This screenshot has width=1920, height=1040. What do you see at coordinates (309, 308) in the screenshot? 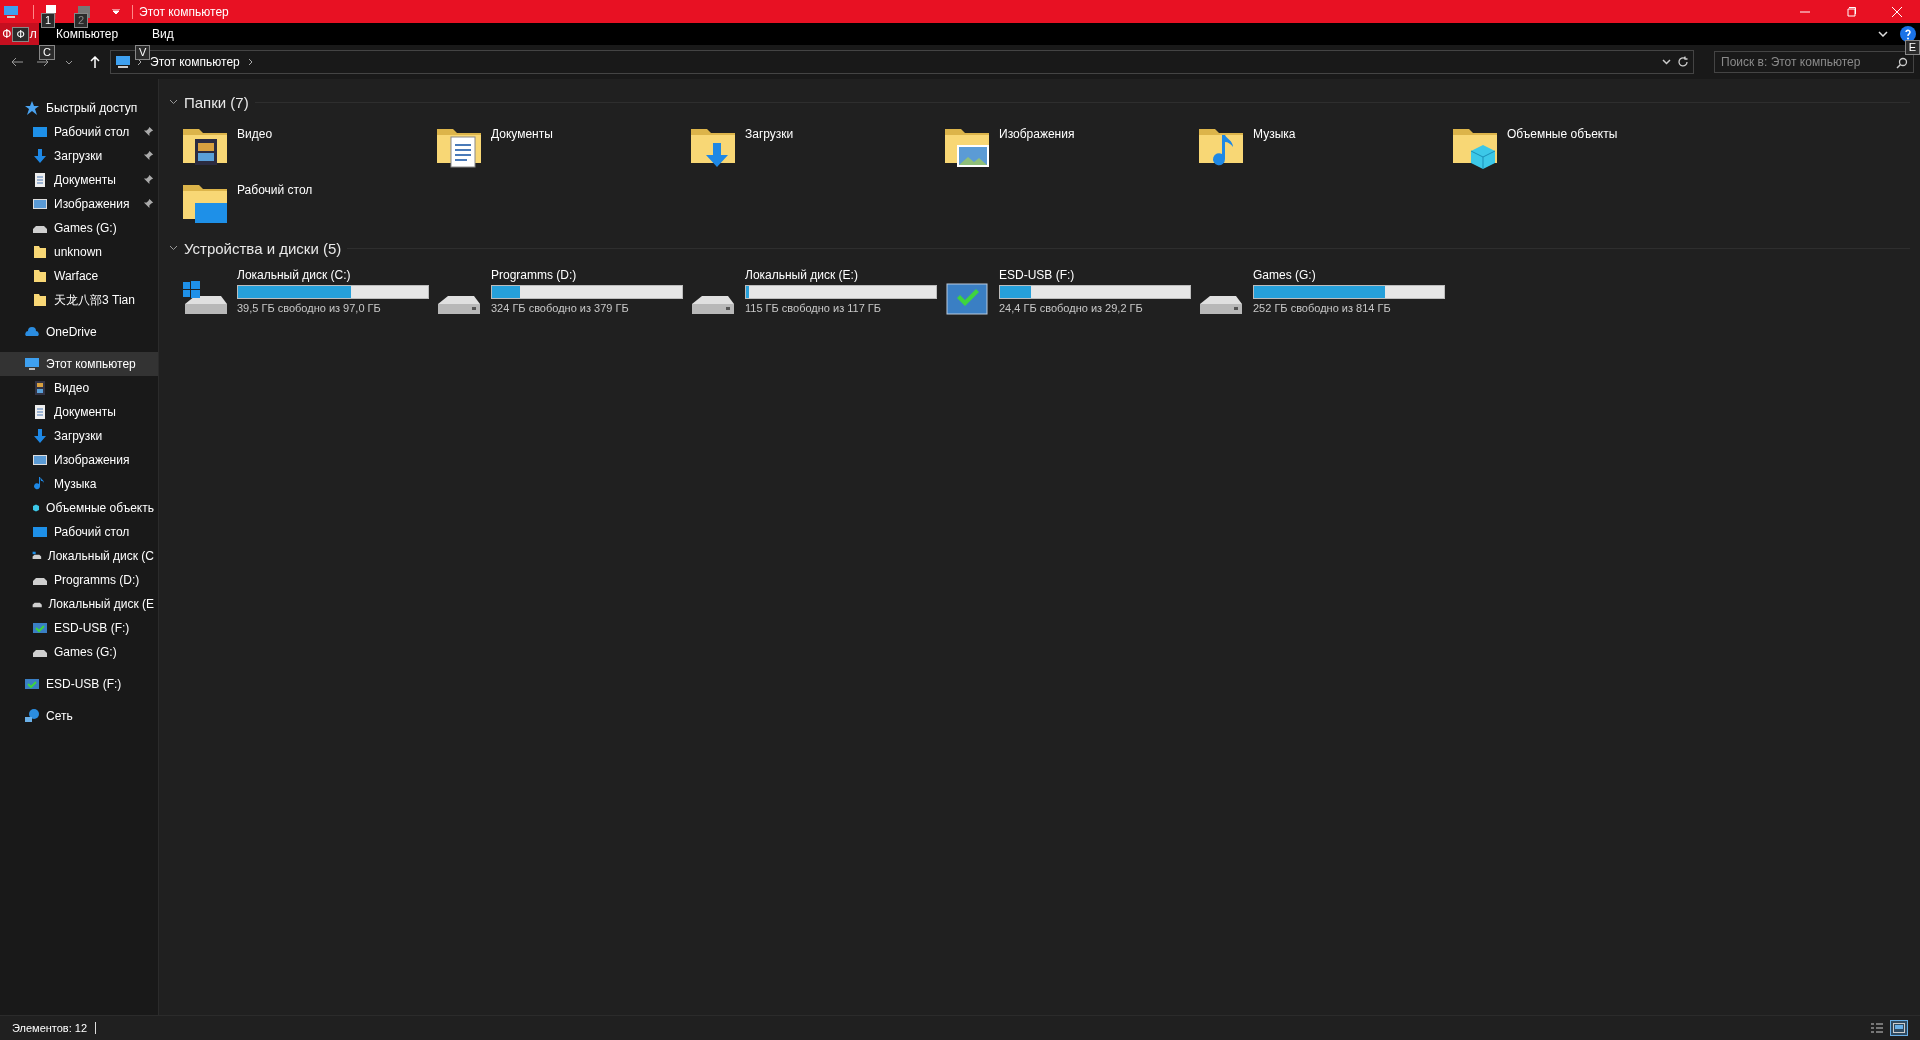
I see `free-space-text: 39,5 ГБ свободно из 97,0 ГБ` at bounding box center [309, 308].